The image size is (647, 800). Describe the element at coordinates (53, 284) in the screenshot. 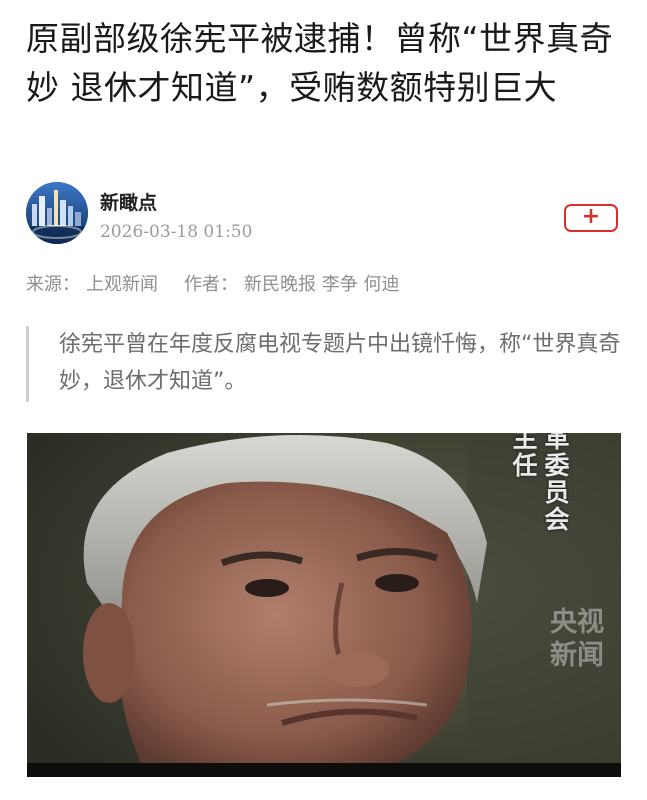

I see `source-label: 来源：` at that location.